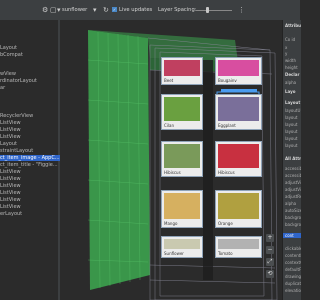 The width and height of the screenshot is (320, 300). I want to click on tree-item: RecyclerView, so click(16, 116).